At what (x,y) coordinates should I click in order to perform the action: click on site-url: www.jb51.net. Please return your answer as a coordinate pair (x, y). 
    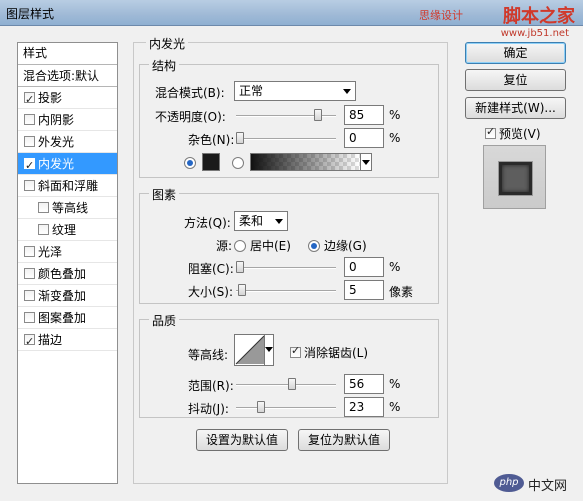
    Looking at the image, I should click on (534, 33).